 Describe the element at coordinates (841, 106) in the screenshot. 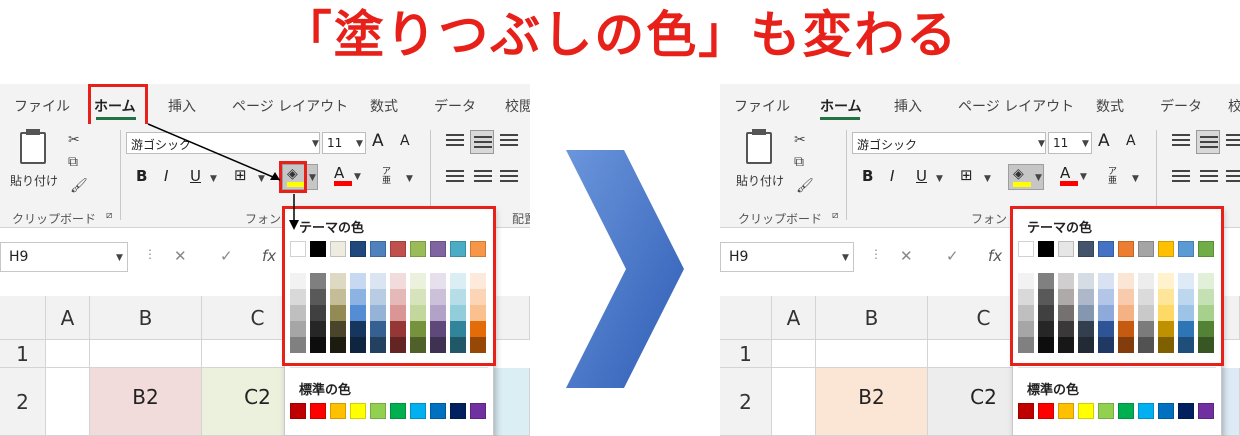

I see `tab-home: ホーム` at that location.